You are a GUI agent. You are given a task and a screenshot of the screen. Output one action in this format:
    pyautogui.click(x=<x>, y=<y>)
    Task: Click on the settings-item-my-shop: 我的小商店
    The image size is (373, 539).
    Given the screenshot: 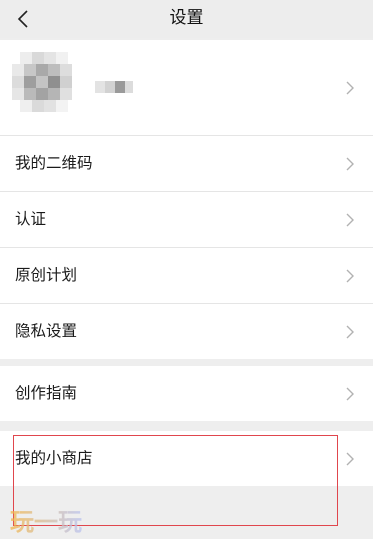 What is the action you would take?
    pyautogui.click(x=186, y=458)
    